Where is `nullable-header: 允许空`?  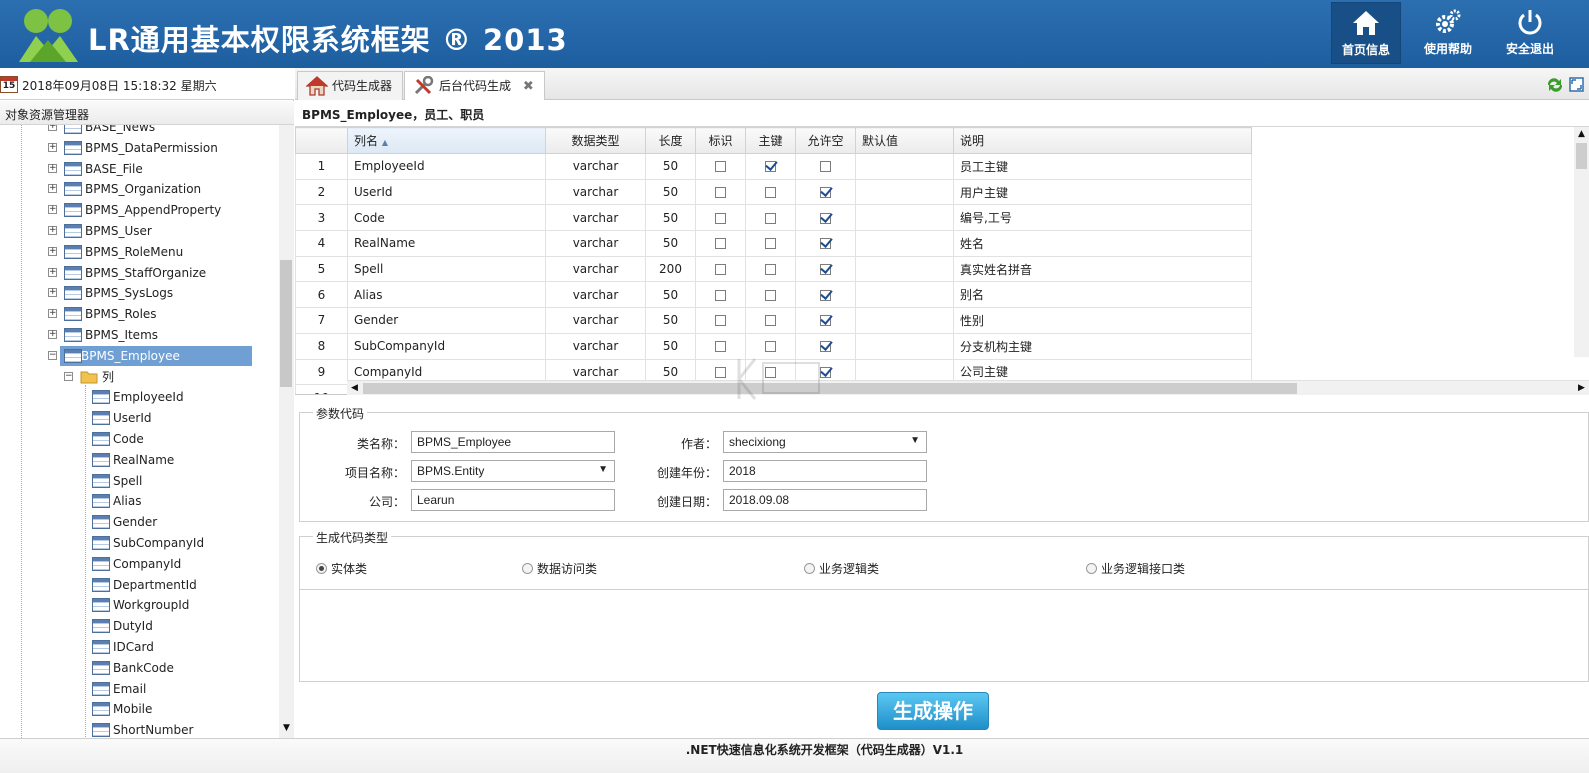 nullable-header: 允许空 is located at coordinates (825, 140).